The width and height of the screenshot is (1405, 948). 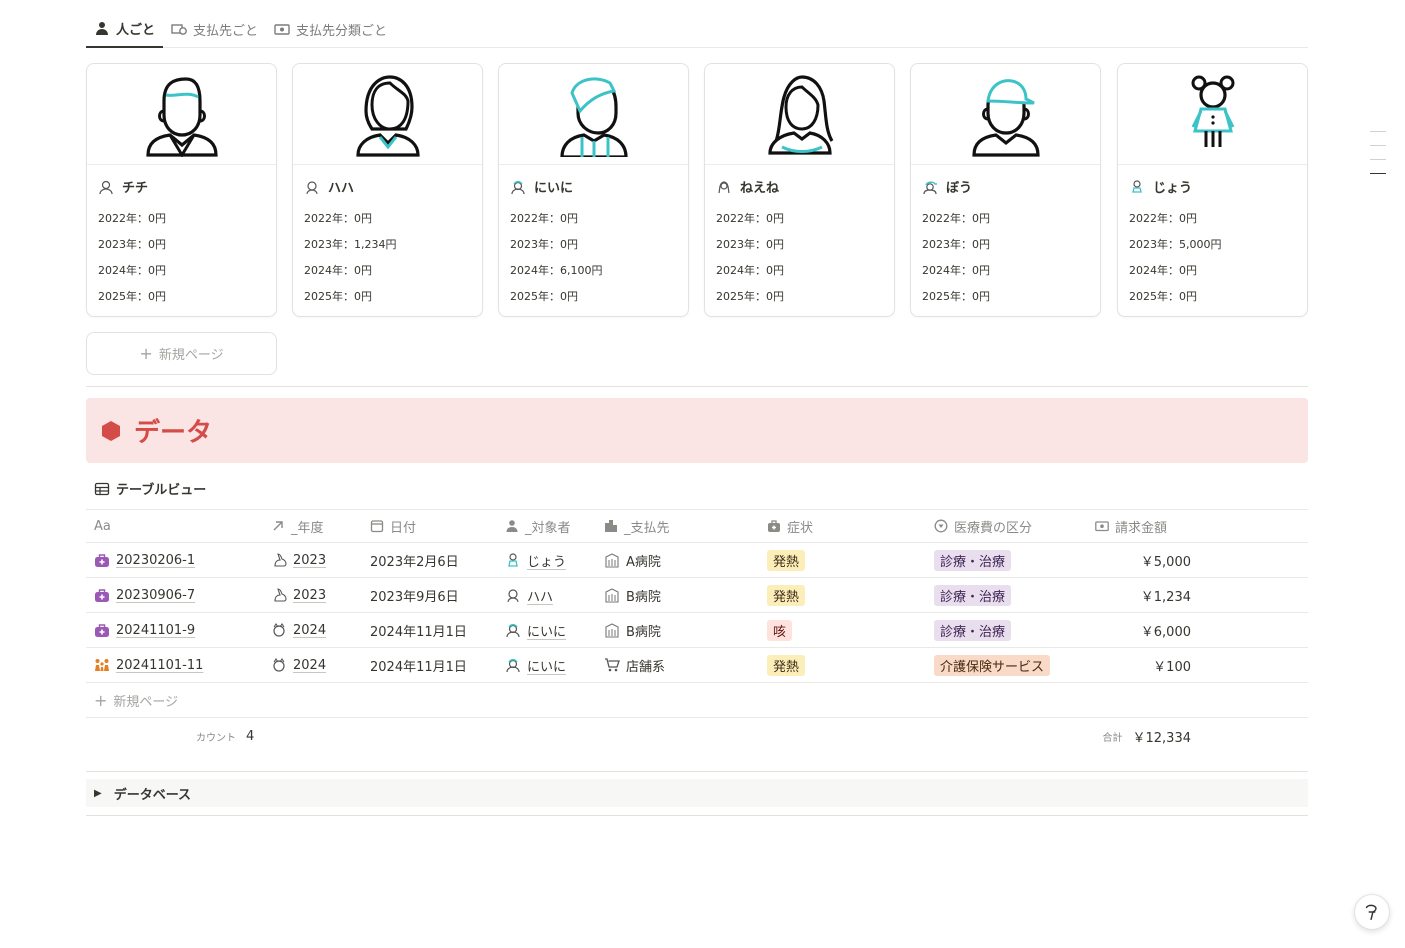 I want to click on person-name: ねえね, so click(x=747, y=186).